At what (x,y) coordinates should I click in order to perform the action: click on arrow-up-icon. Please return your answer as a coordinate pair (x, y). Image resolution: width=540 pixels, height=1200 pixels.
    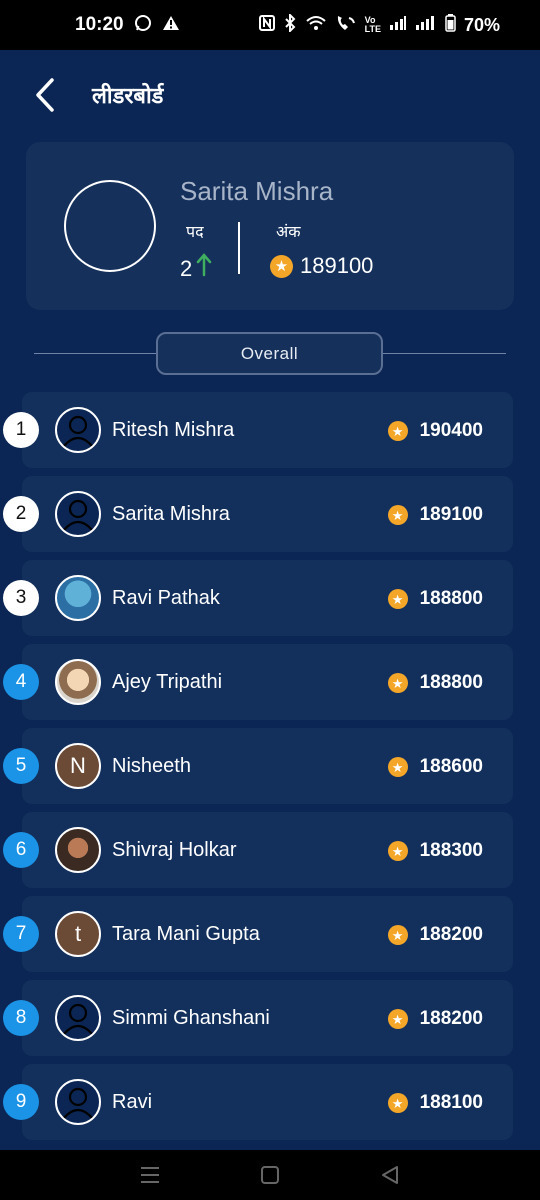
    Looking at the image, I should click on (204, 268).